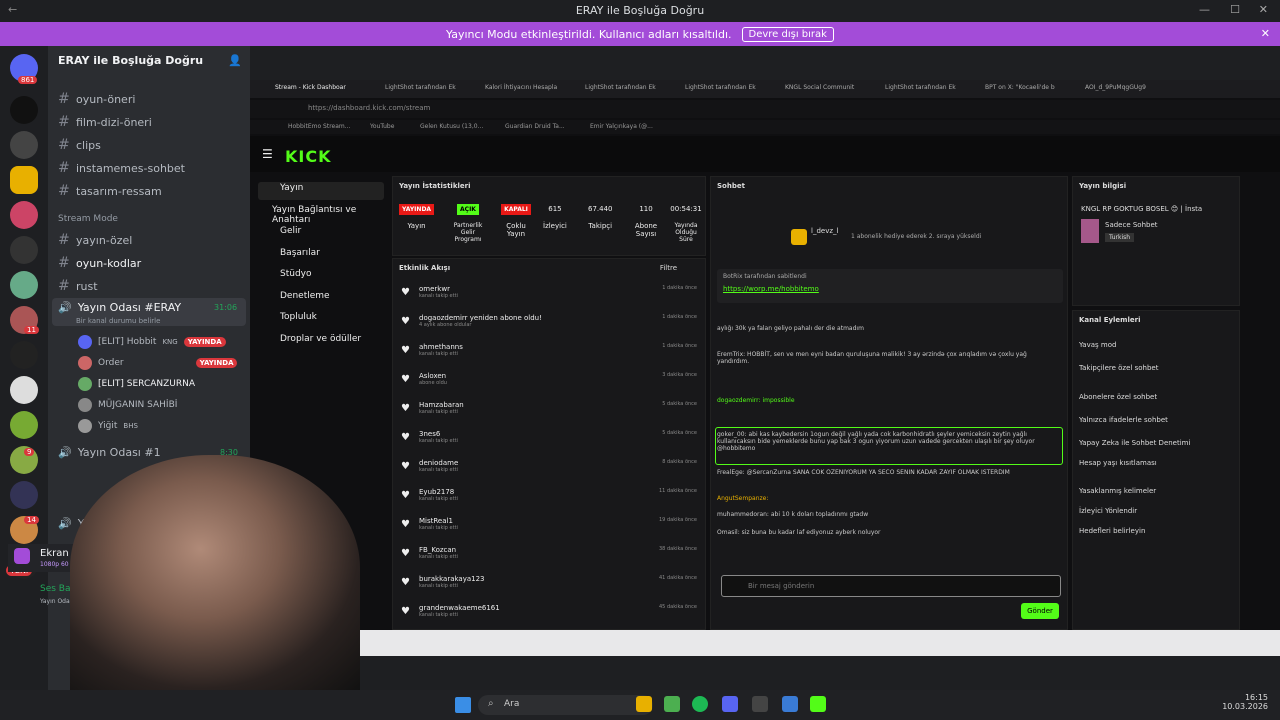  Describe the element at coordinates (463, 705) in the screenshot. I see `start-icon` at that location.